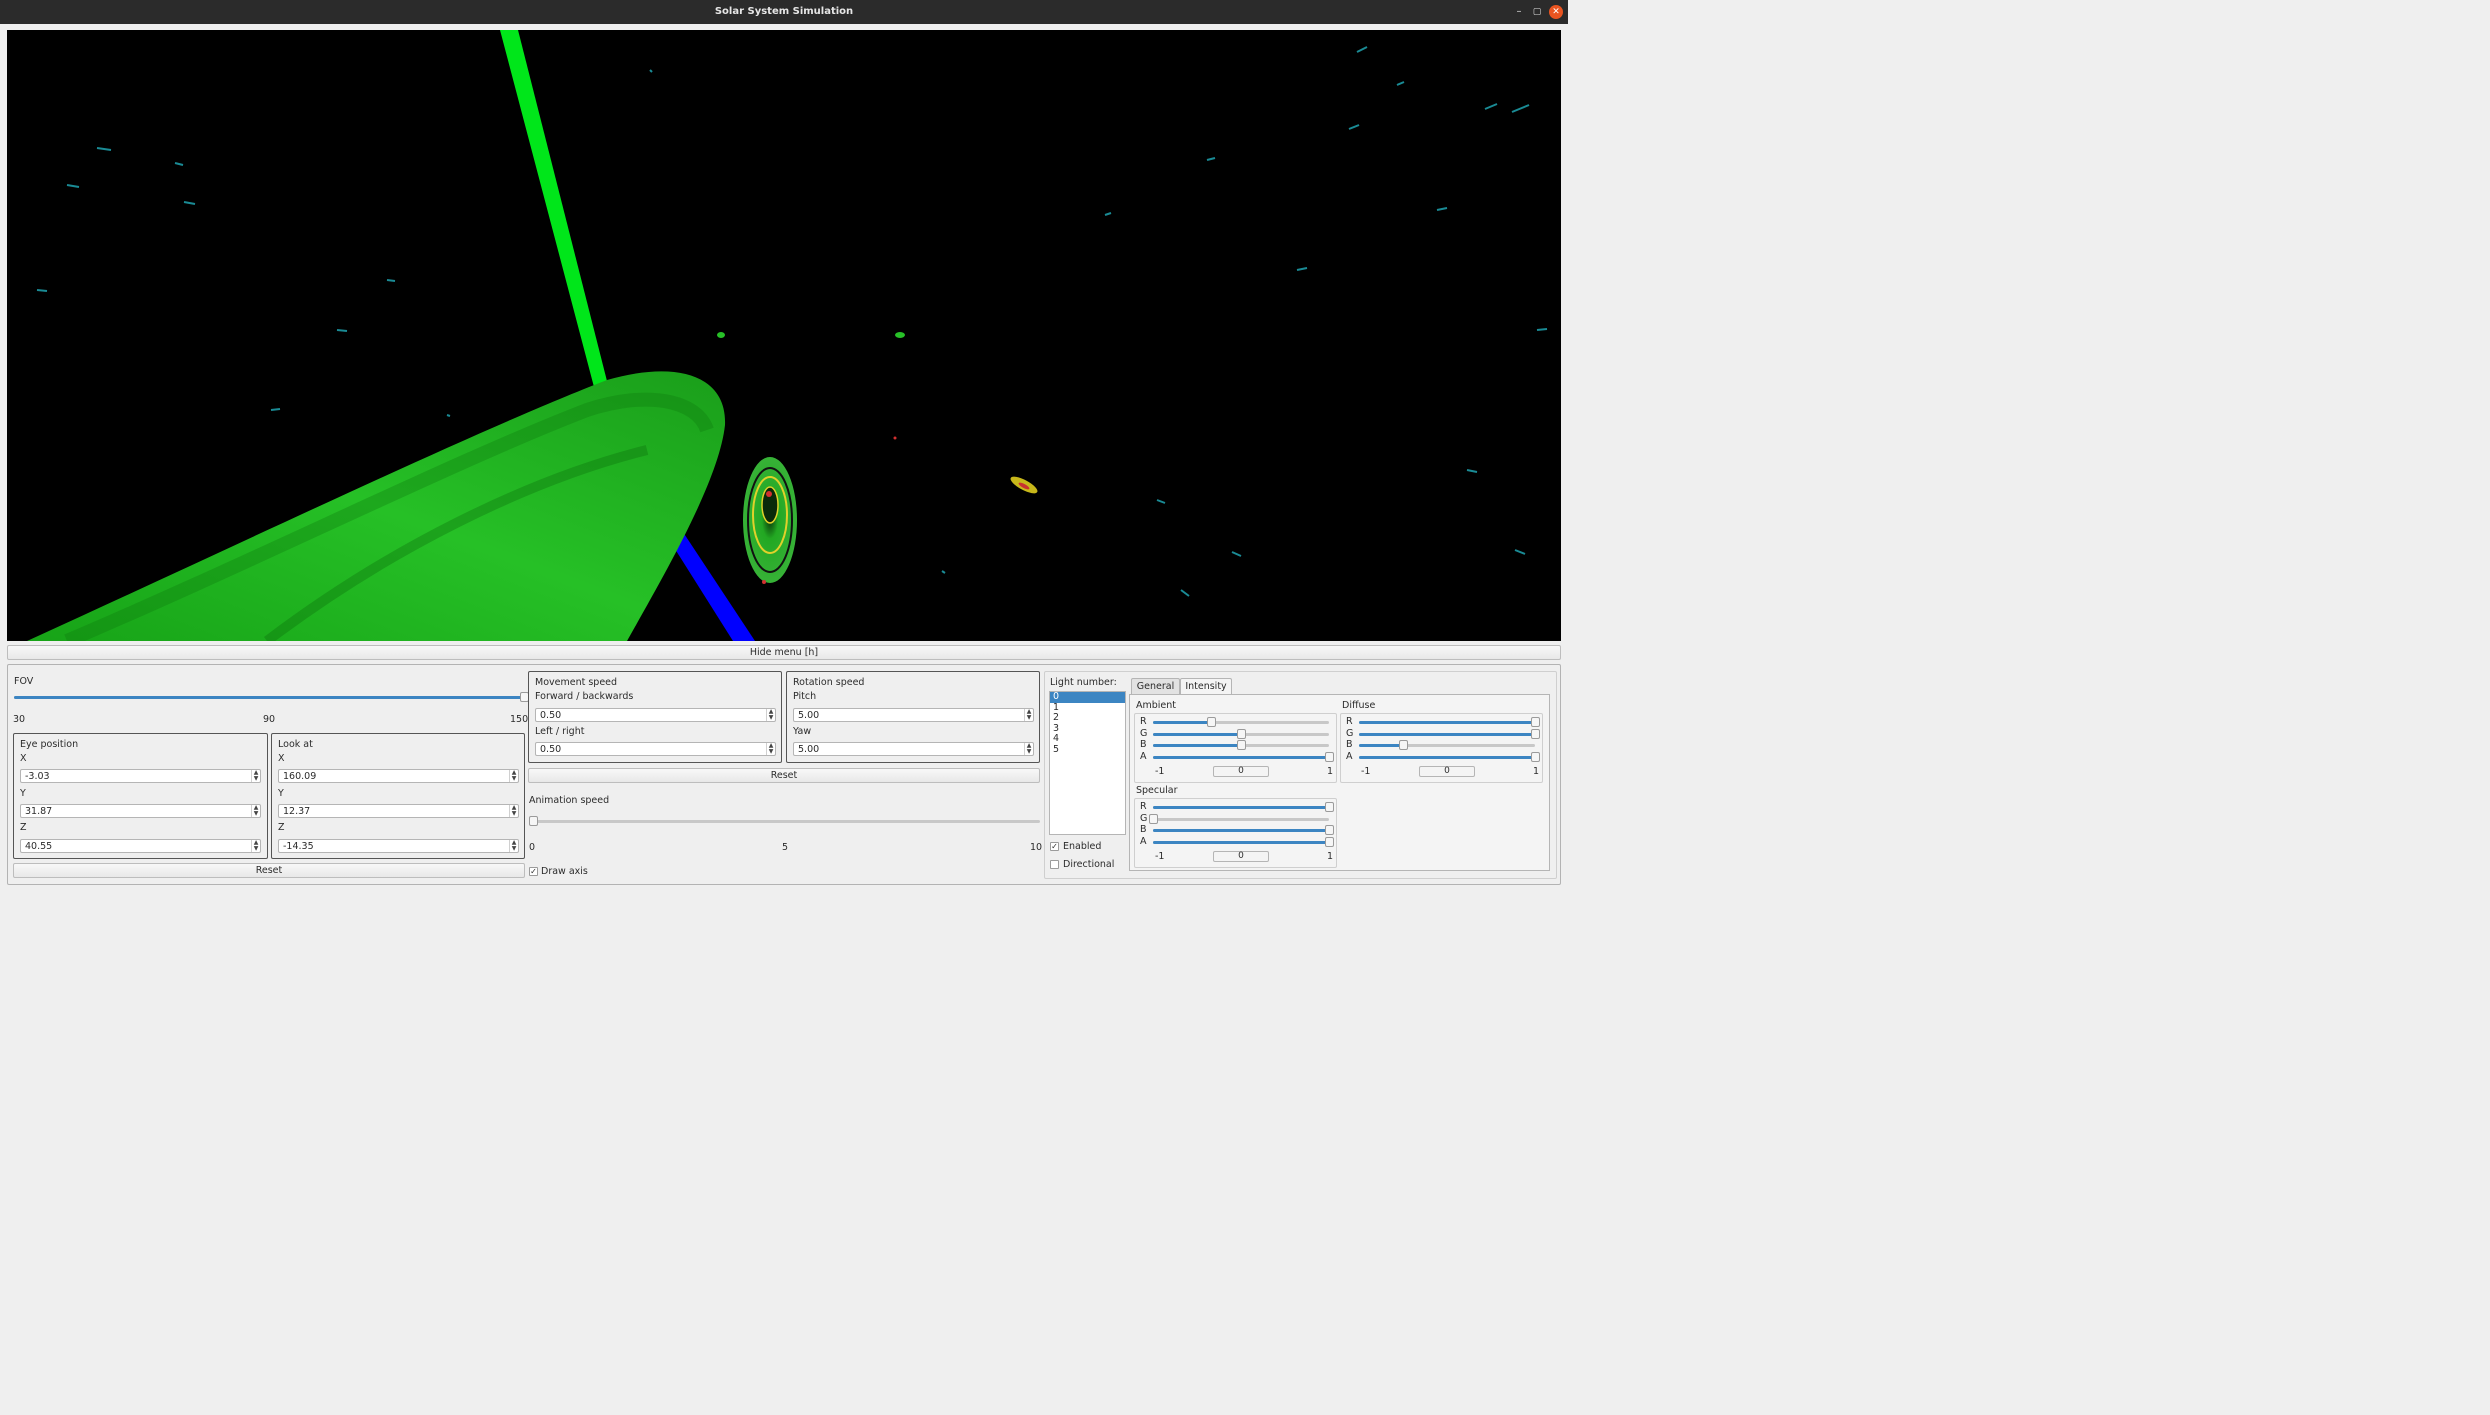 This screenshot has height=1415, width=2490. I want to click on ambient-title: Ambient, so click(1156, 705).